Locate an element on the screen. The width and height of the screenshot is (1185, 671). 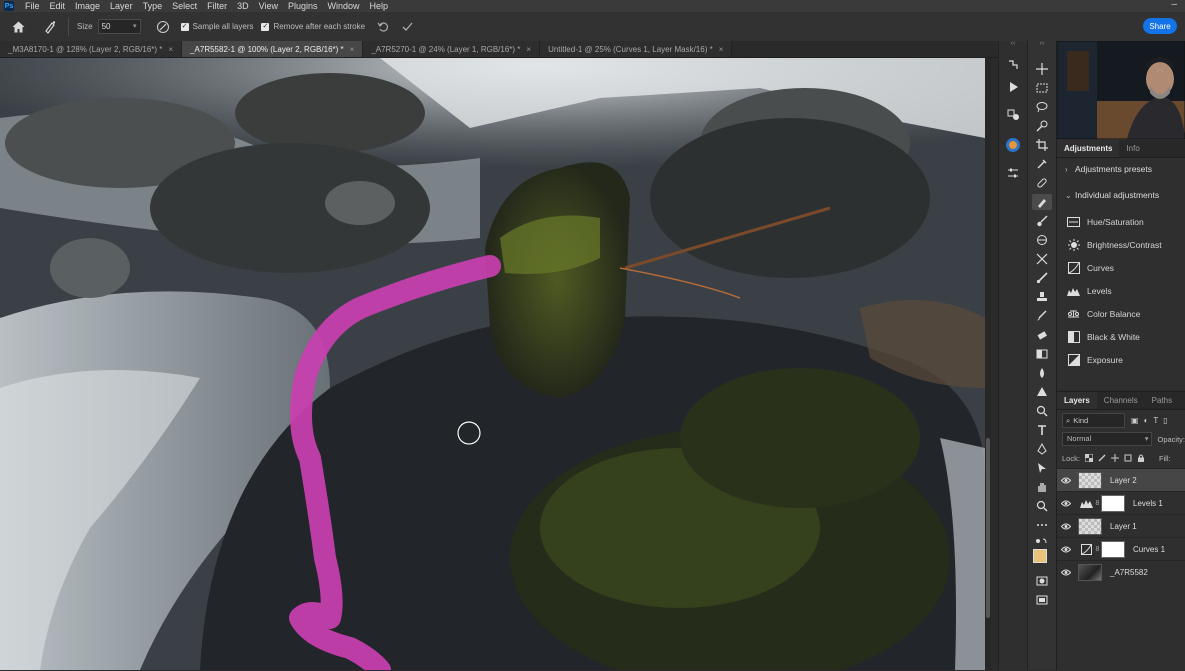
foreground-color-swatch is located at coordinates (1040, 556).